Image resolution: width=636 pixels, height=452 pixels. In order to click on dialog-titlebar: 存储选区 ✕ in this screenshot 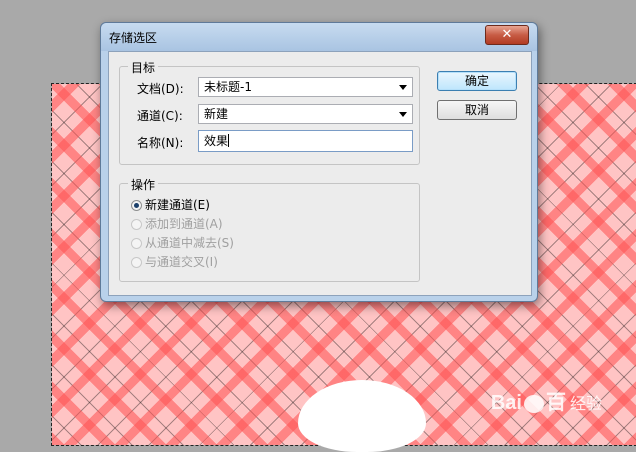, I will do `click(319, 37)`.